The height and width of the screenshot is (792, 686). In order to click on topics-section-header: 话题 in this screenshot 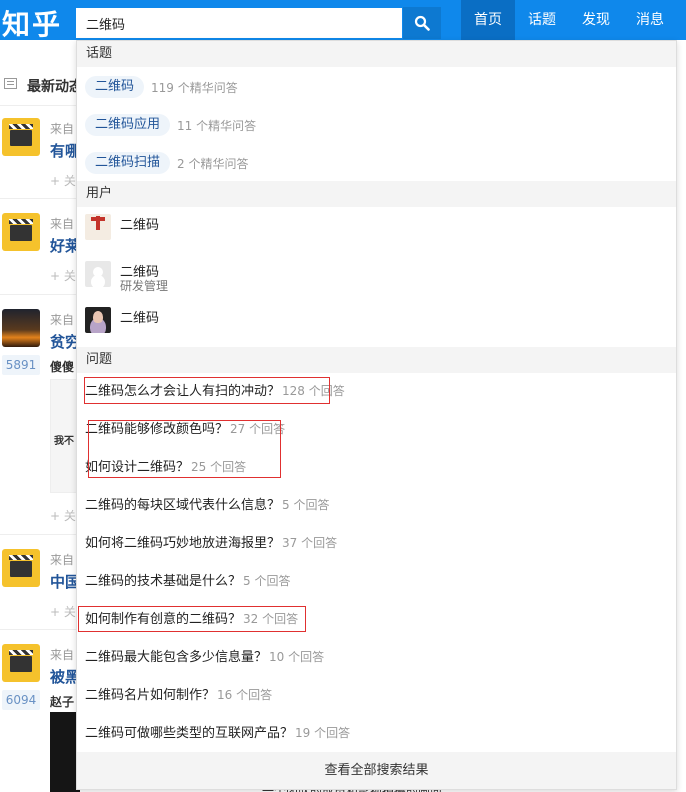, I will do `click(376, 54)`.